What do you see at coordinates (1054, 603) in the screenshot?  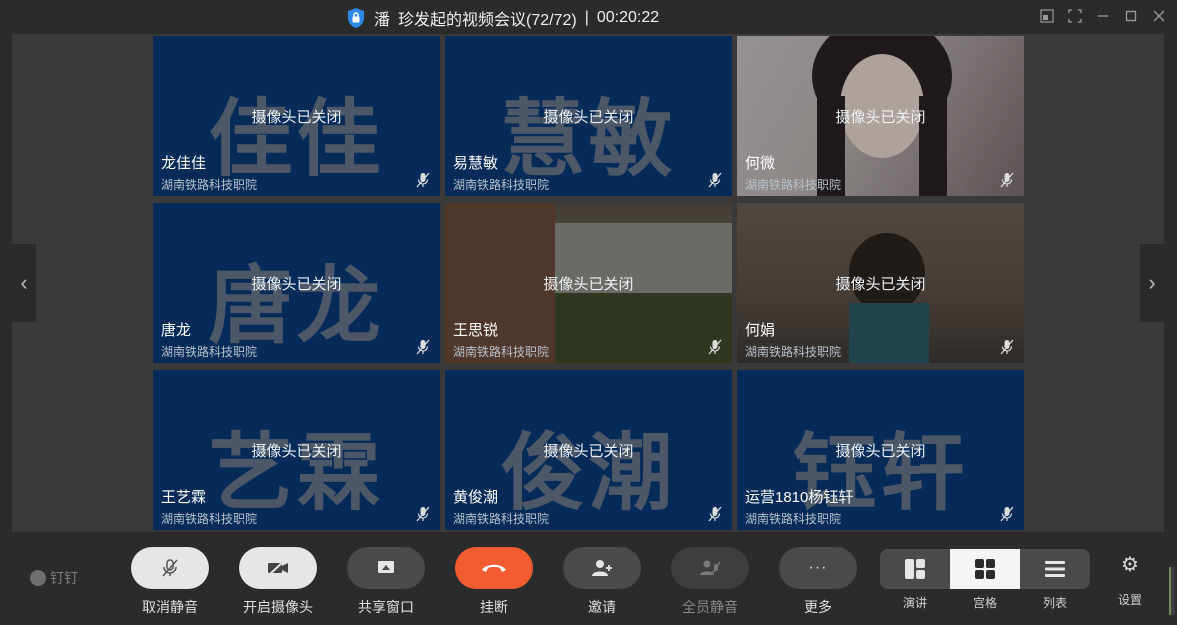 I see `layout-list-label: 列表` at bounding box center [1054, 603].